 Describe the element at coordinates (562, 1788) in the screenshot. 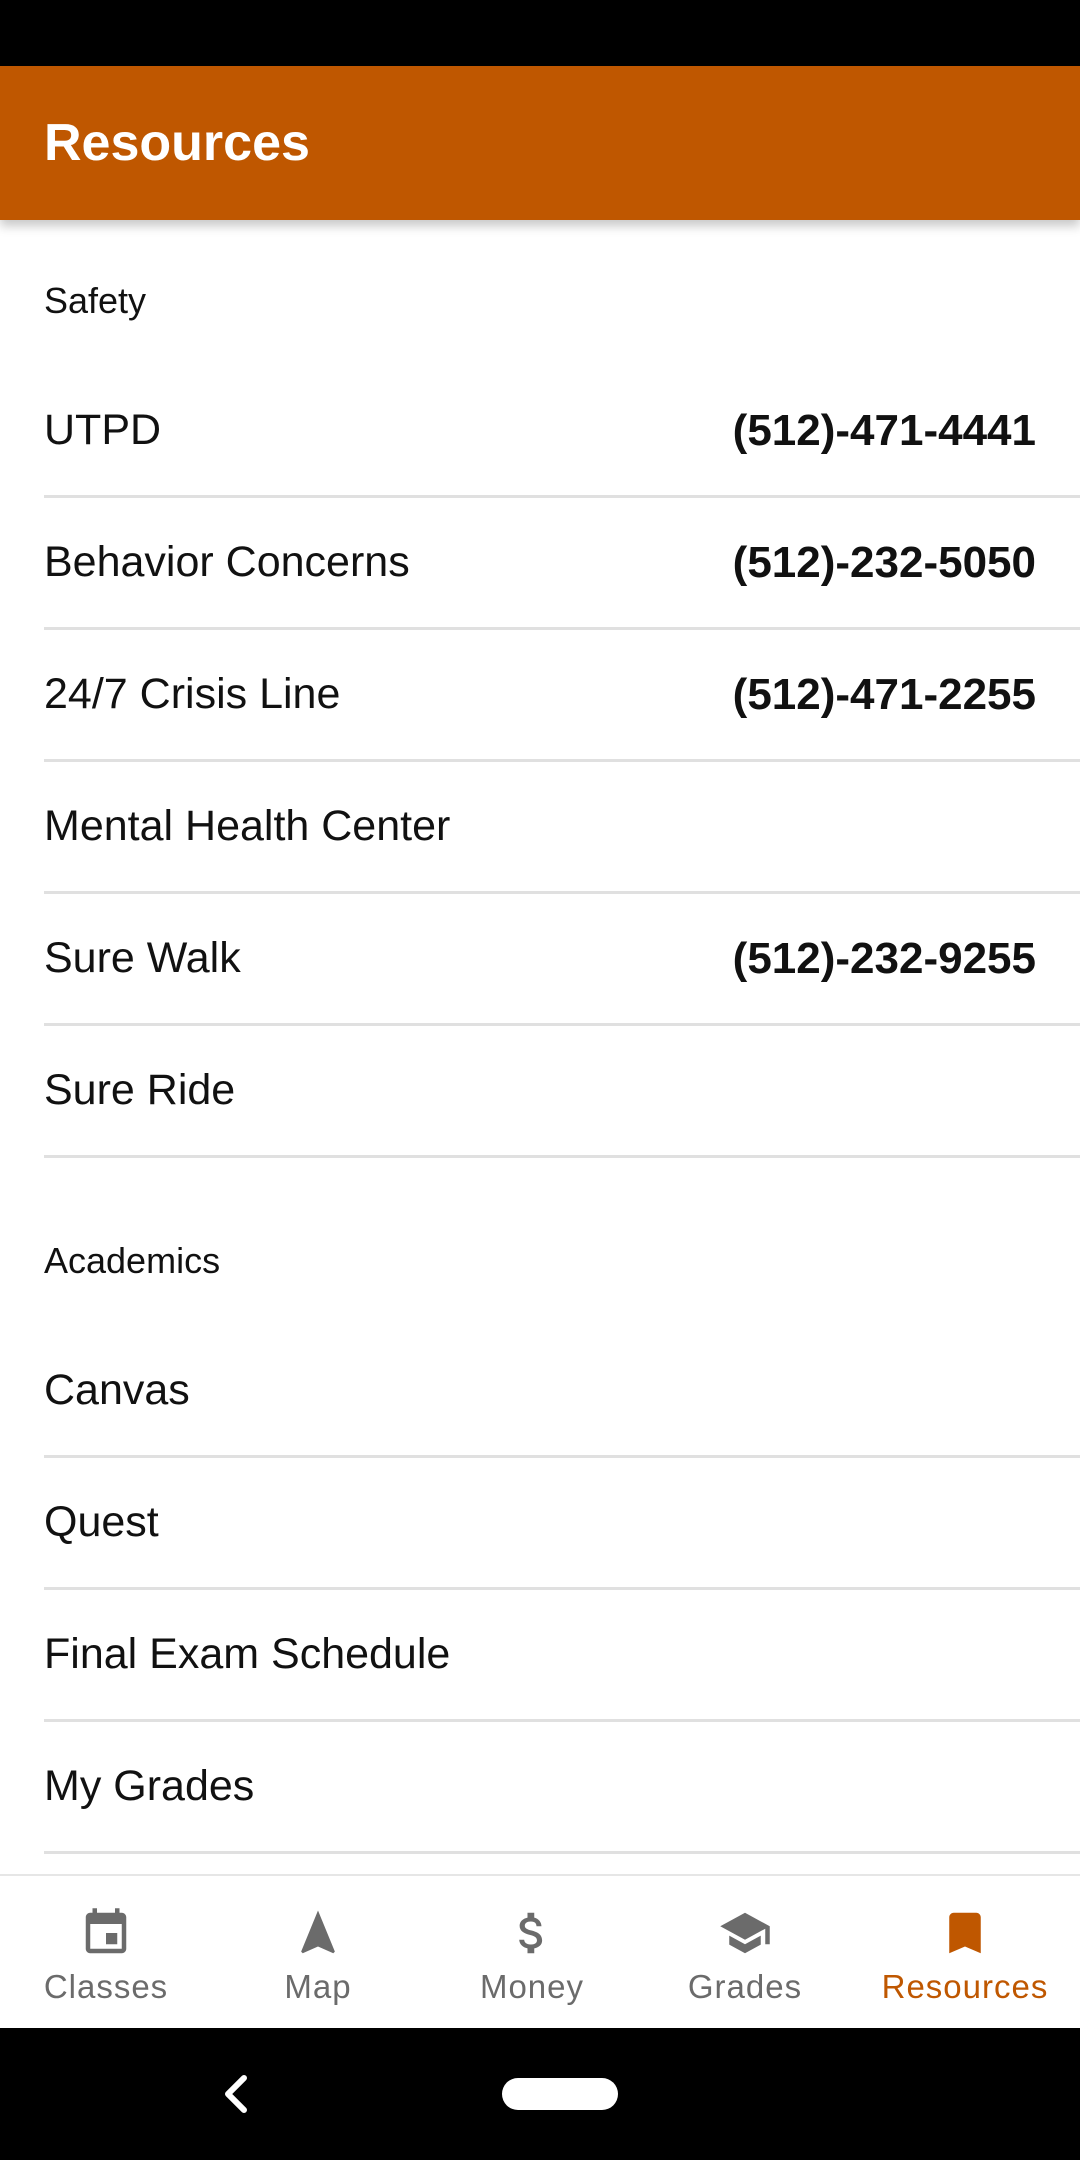

I see `list-item-my-grades: My Grades` at that location.